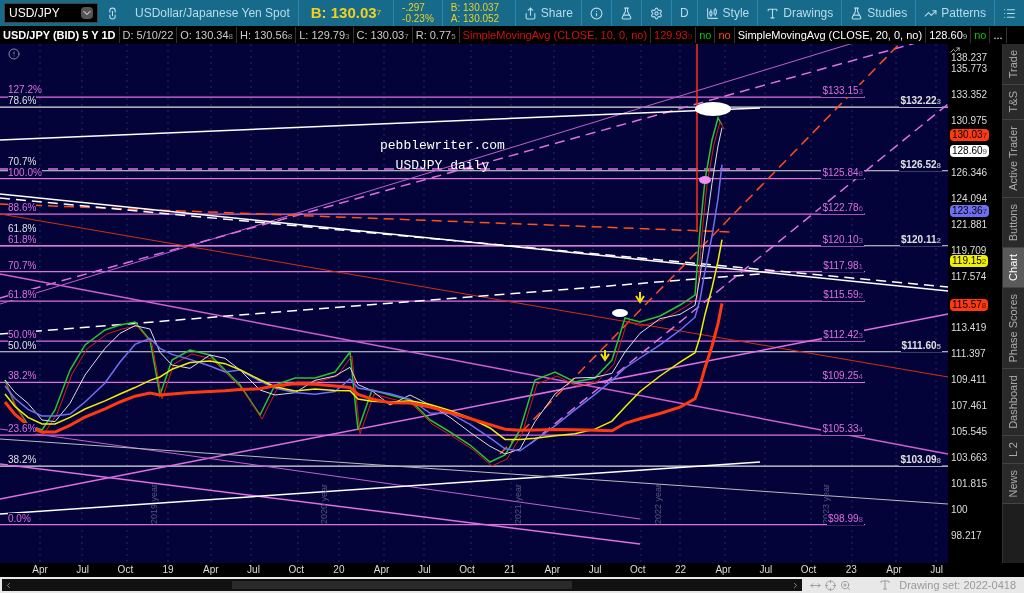  I want to click on price-tick-label: 100, so click(959, 510).